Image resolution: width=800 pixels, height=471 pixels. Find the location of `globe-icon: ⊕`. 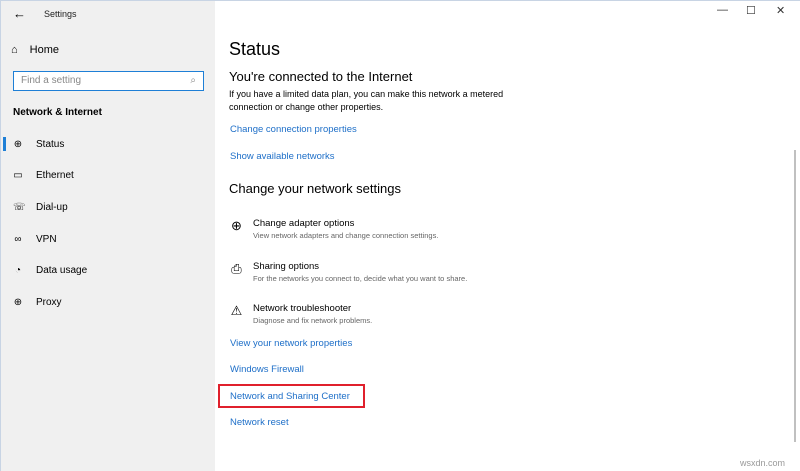

globe-icon: ⊕ is located at coordinates (18, 302).